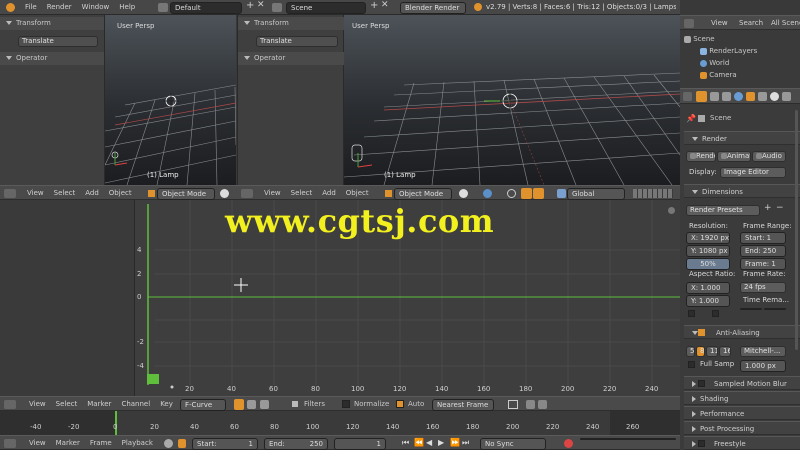 This screenshot has width=800, height=450. What do you see at coordinates (400, 404) in the screenshot?
I see `auto-snap-checkbox` at bounding box center [400, 404].